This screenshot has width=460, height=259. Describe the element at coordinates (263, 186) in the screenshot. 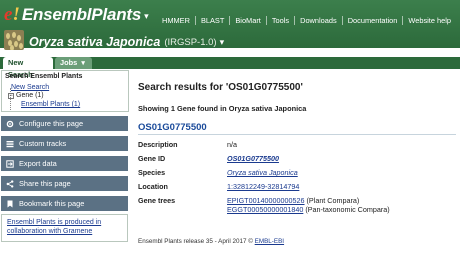

I see `location-link: 1:32812249-32814794` at that location.